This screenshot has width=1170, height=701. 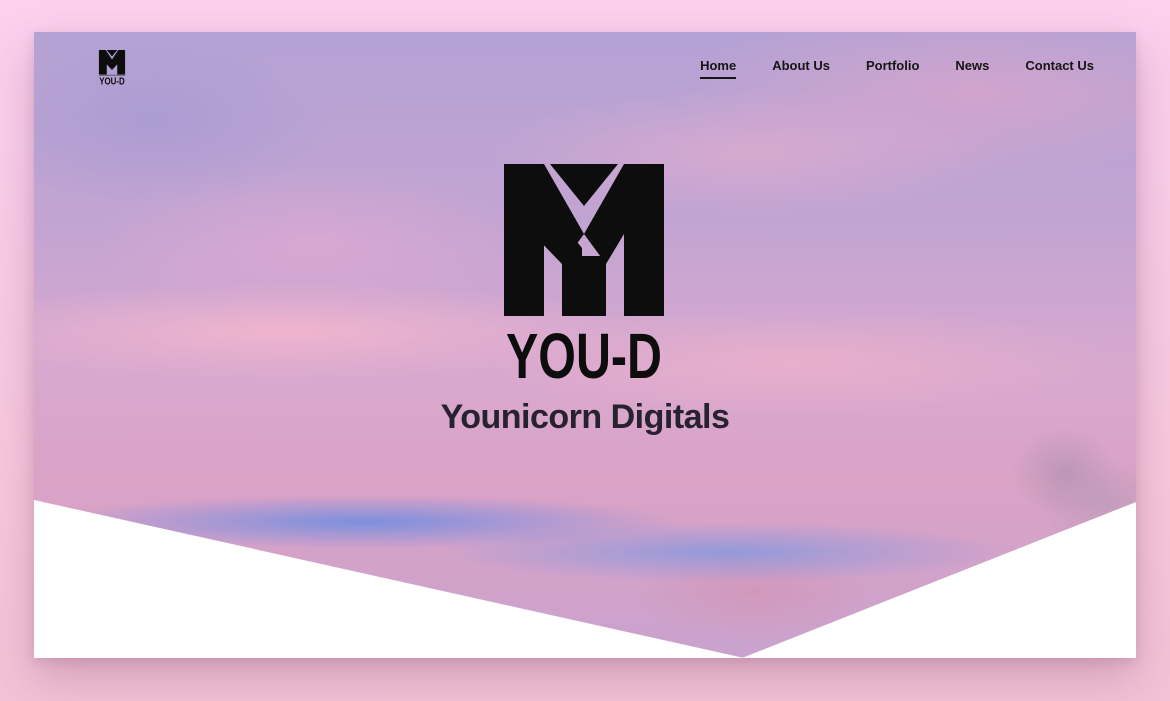 What do you see at coordinates (112, 81) in the screenshot?
I see `svg-text: YOU-D` at bounding box center [112, 81].